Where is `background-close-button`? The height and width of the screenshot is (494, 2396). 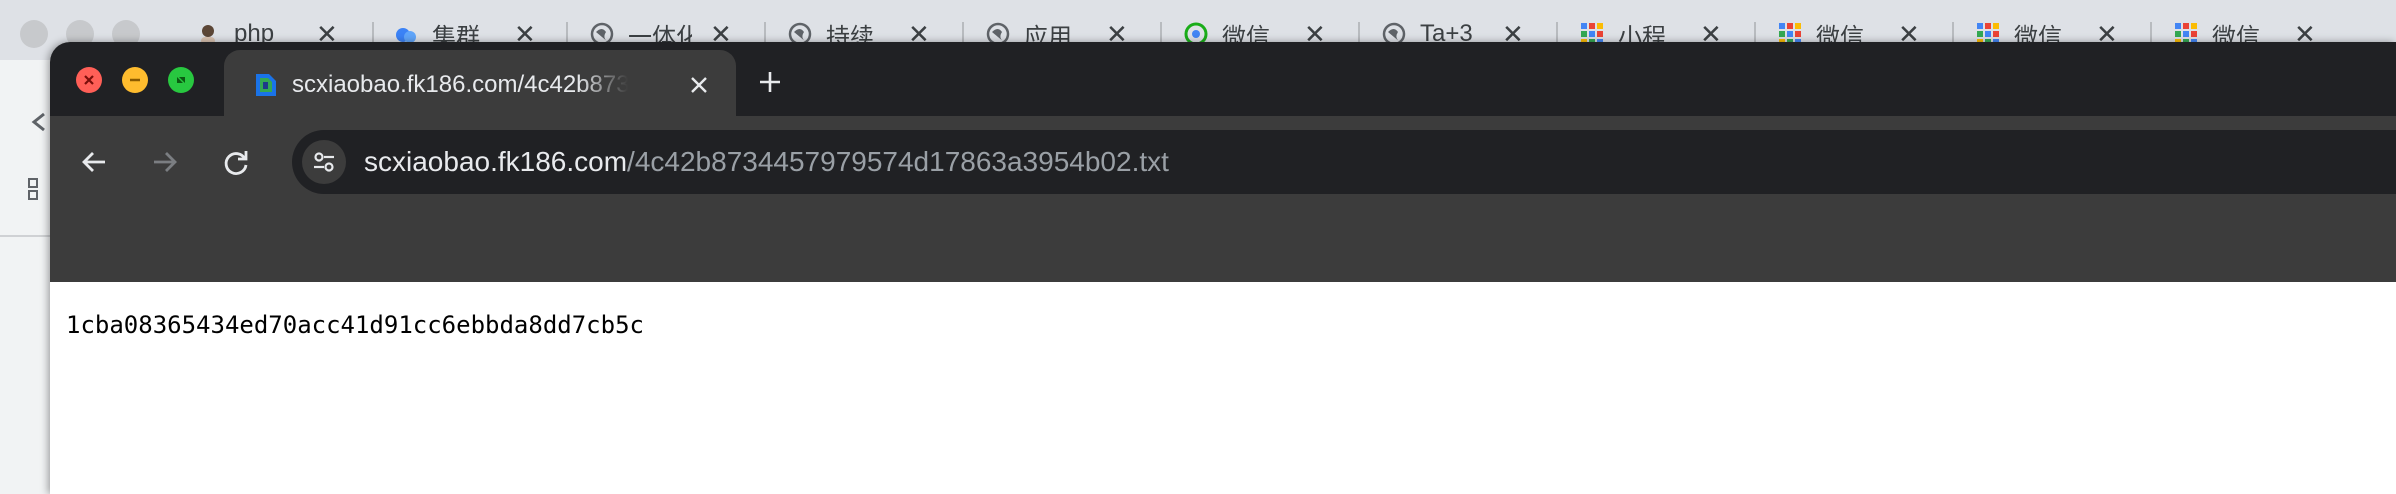
background-close-button is located at coordinates (34, 34).